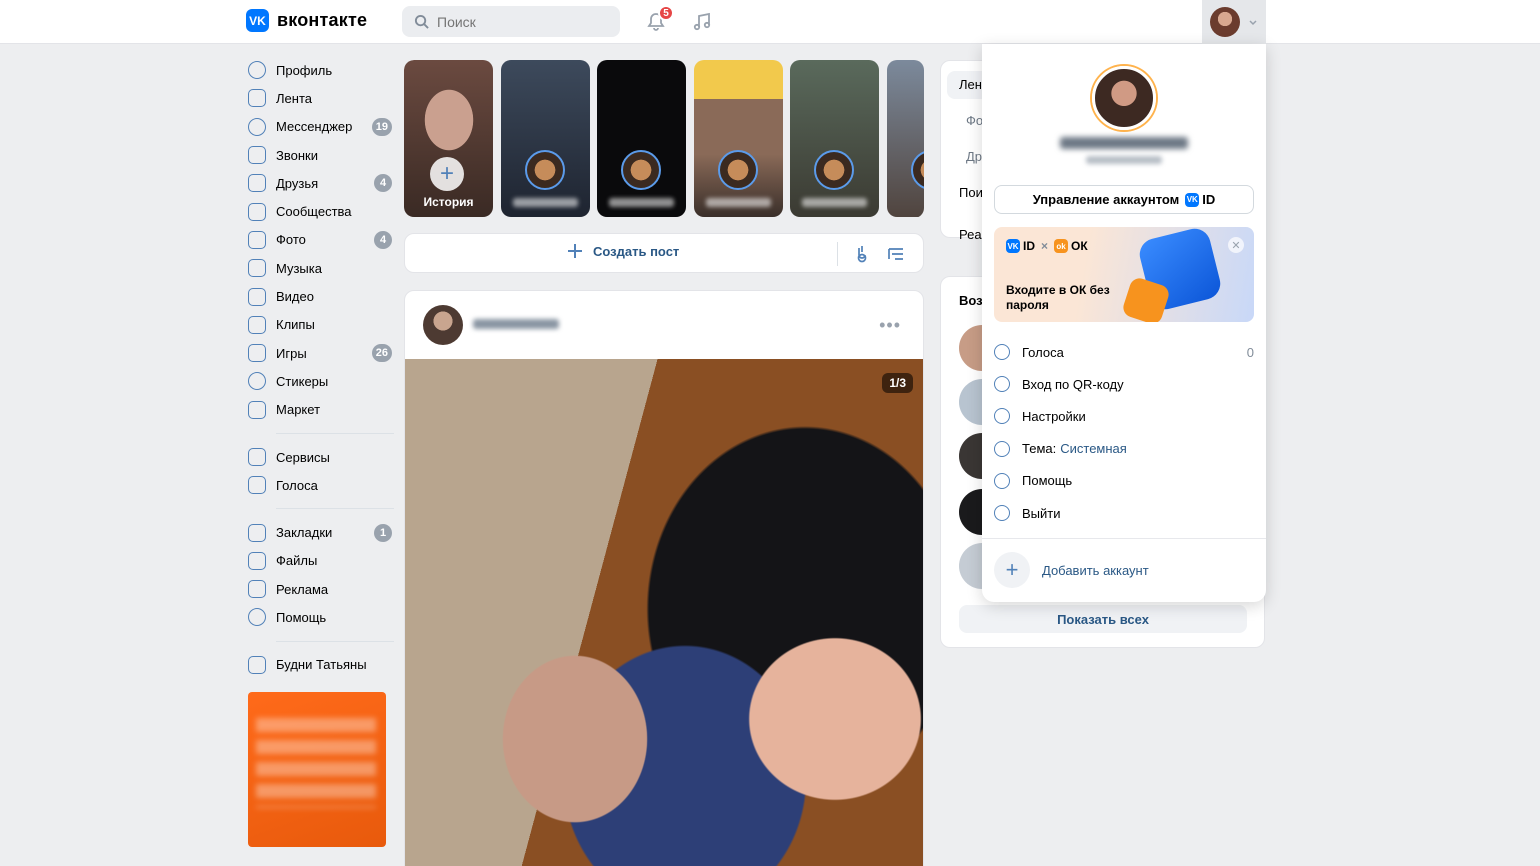 Image resolution: width=1540 pixels, height=866 pixels. What do you see at coordinates (448, 202) in the screenshot?
I see `story-create-label: История` at bounding box center [448, 202].